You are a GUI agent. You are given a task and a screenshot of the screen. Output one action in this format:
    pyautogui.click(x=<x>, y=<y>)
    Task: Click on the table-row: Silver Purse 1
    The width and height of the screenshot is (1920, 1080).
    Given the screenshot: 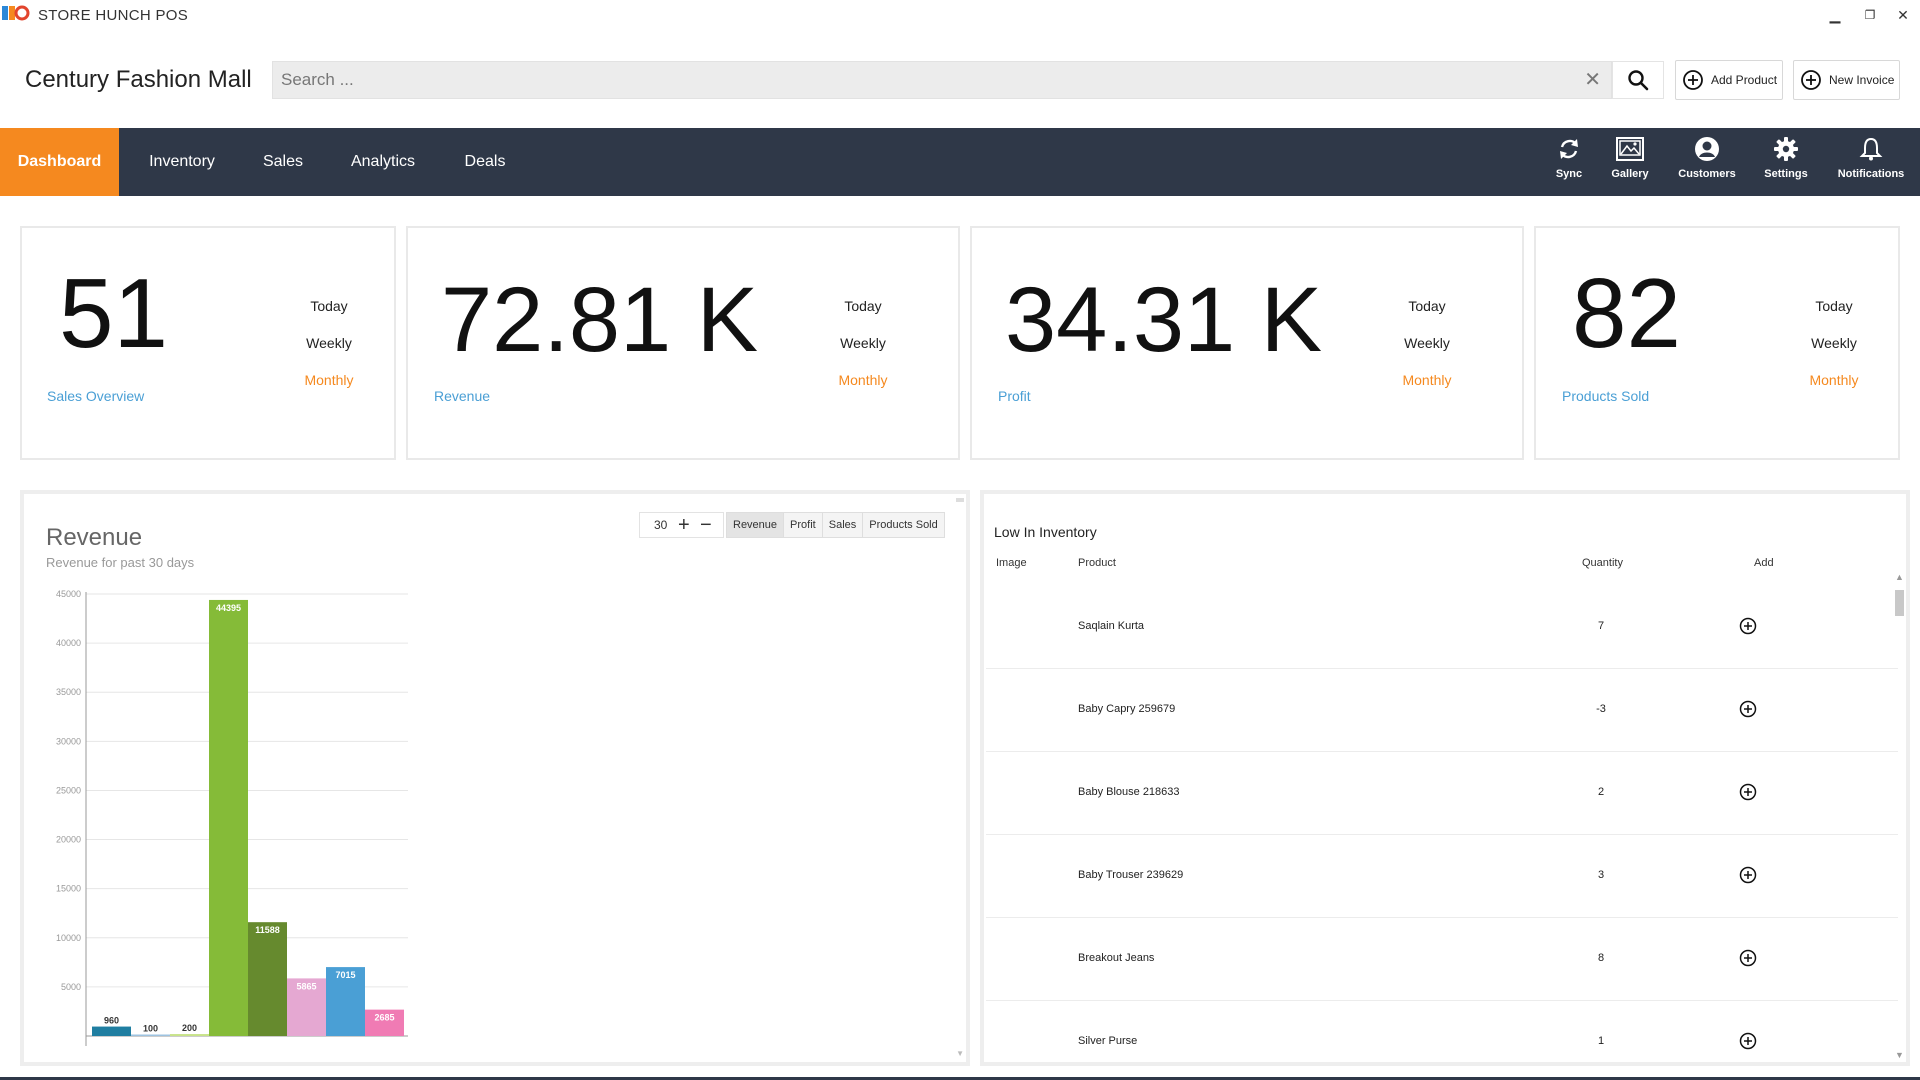 What is the action you would take?
    pyautogui.click(x=1442, y=1040)
    